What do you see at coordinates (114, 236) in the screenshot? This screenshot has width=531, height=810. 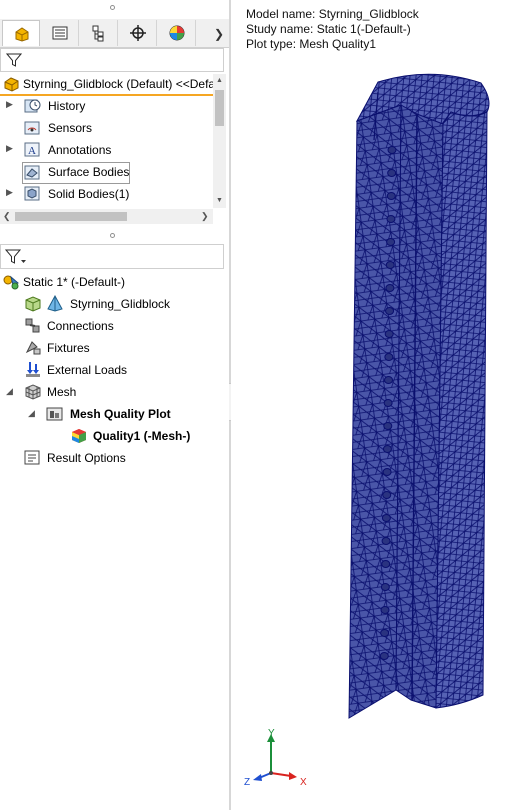 I see `middle-splitter` at bounding box center [114, 236].